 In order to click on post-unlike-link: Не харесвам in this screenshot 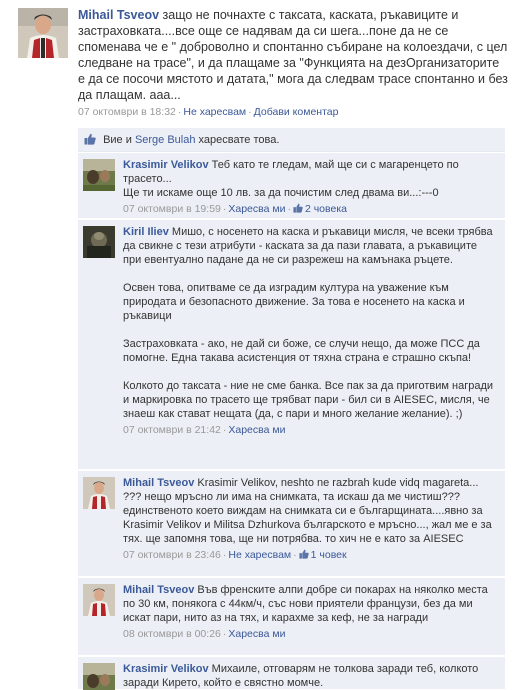, I will do `click(214, 112)`.